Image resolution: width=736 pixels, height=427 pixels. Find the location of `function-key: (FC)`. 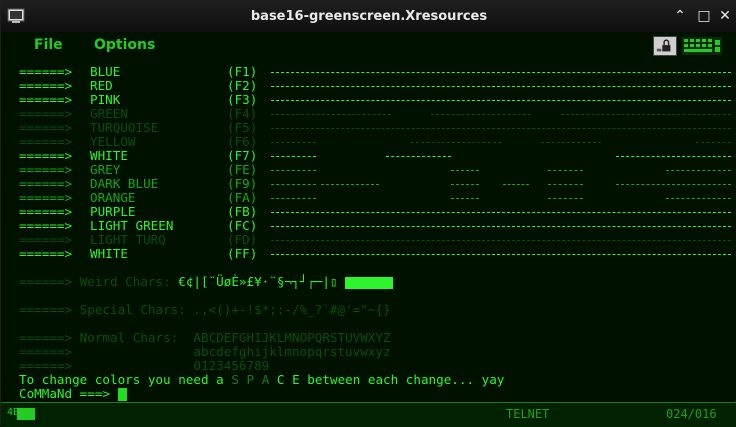

function-key: (FC) is located at coordinates (242, 225).